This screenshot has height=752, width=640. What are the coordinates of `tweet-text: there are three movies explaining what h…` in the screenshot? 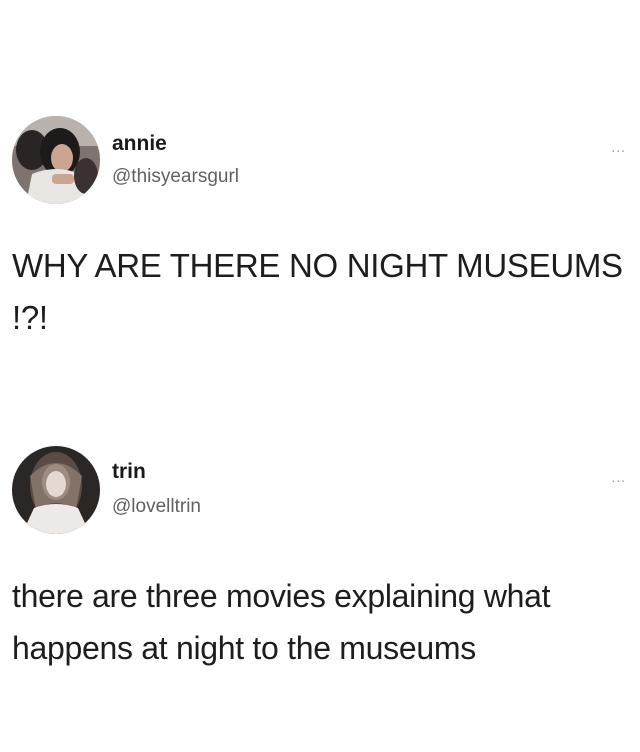 It's located at (281, 622).